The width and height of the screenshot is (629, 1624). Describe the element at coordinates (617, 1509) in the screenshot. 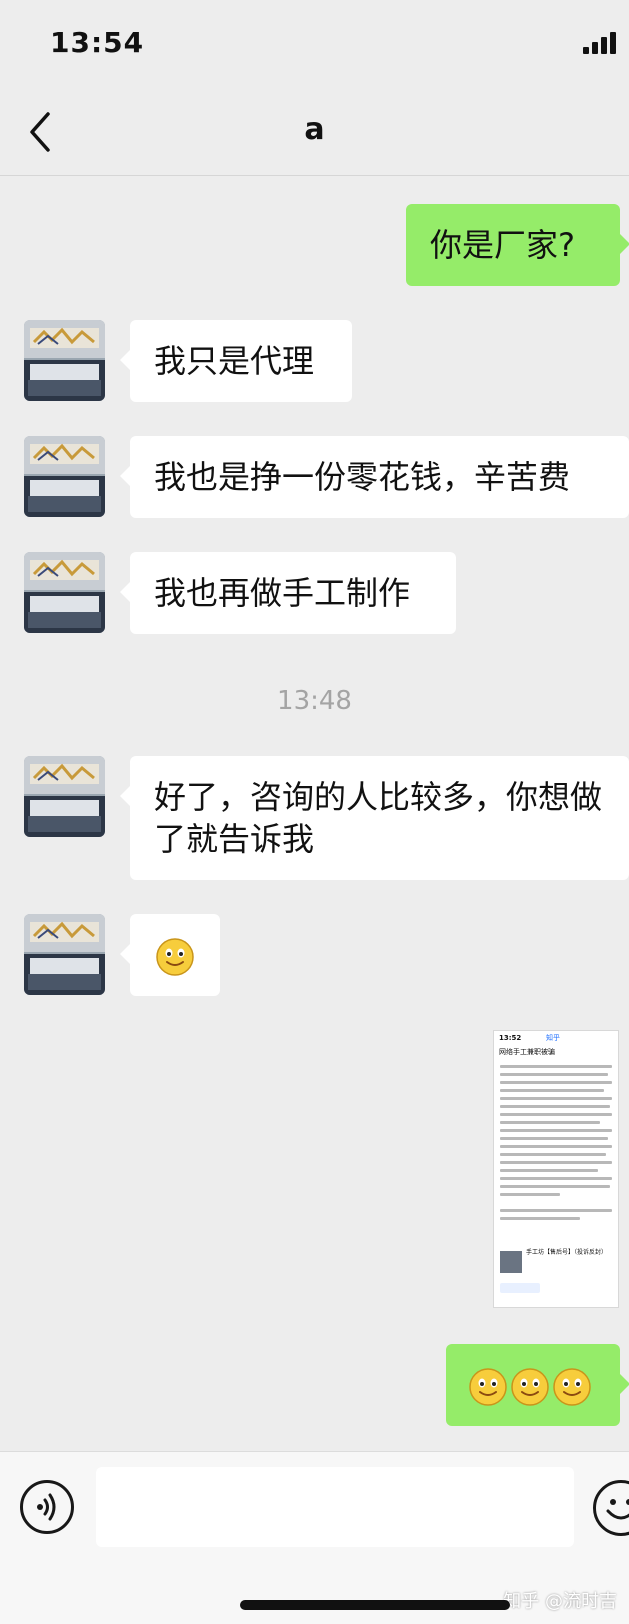

I see `smiley-icon` at that location.